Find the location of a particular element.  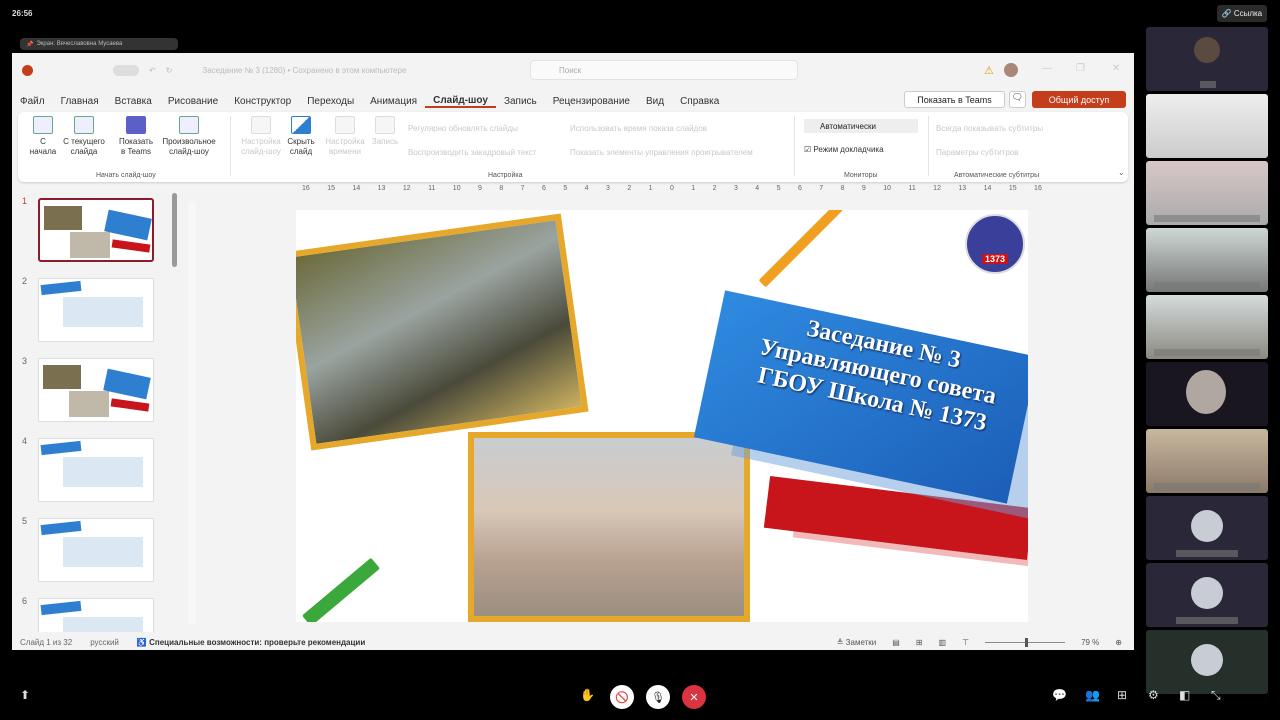

tab-view: Вид is located at coordinates (655, 101).